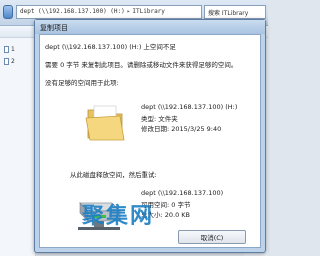 The width and height of the screenshot is (320, 256). Describe the element at coordinates (9, 49) in the screenshot. I see `list-item: 1` at that location.